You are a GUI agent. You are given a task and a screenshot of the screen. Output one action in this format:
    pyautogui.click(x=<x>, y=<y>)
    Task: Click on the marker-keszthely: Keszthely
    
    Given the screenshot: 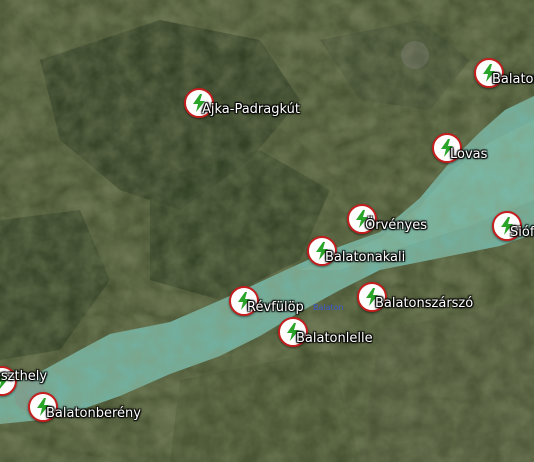 What is the action you would take?
    pyautogui.click(x=23, y=381)
    